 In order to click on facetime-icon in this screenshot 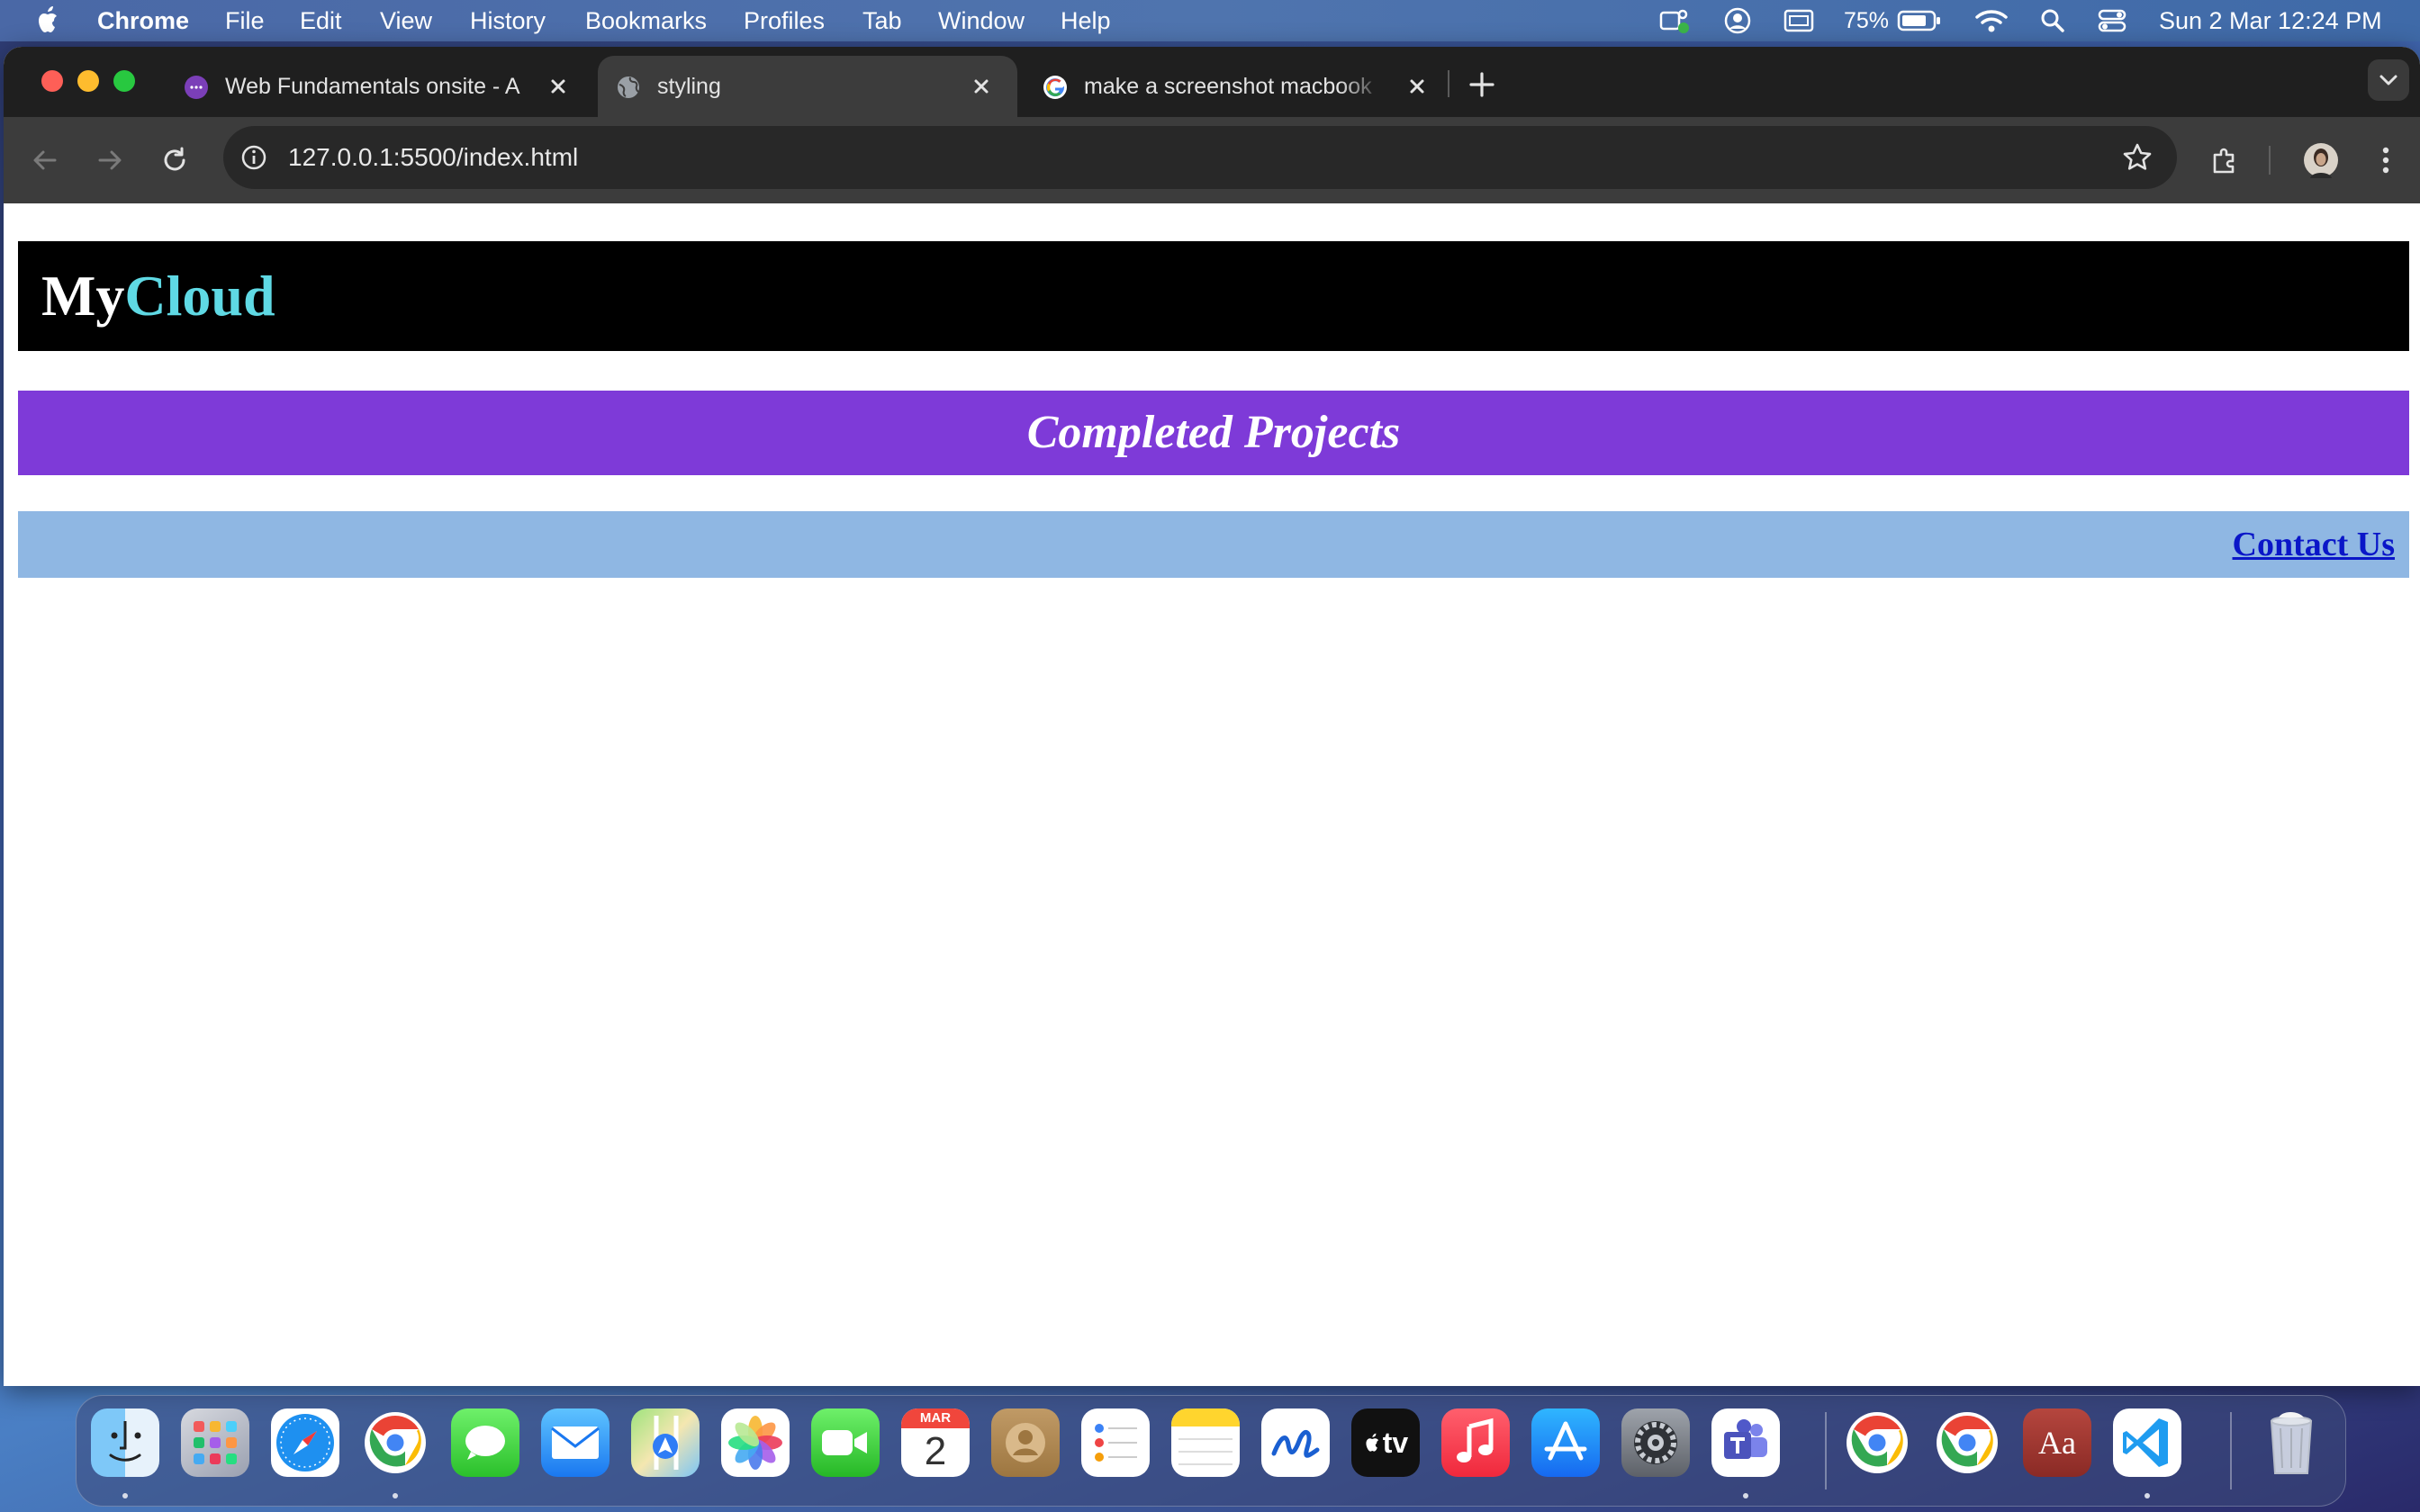, I will do `click(845, 1442)`.